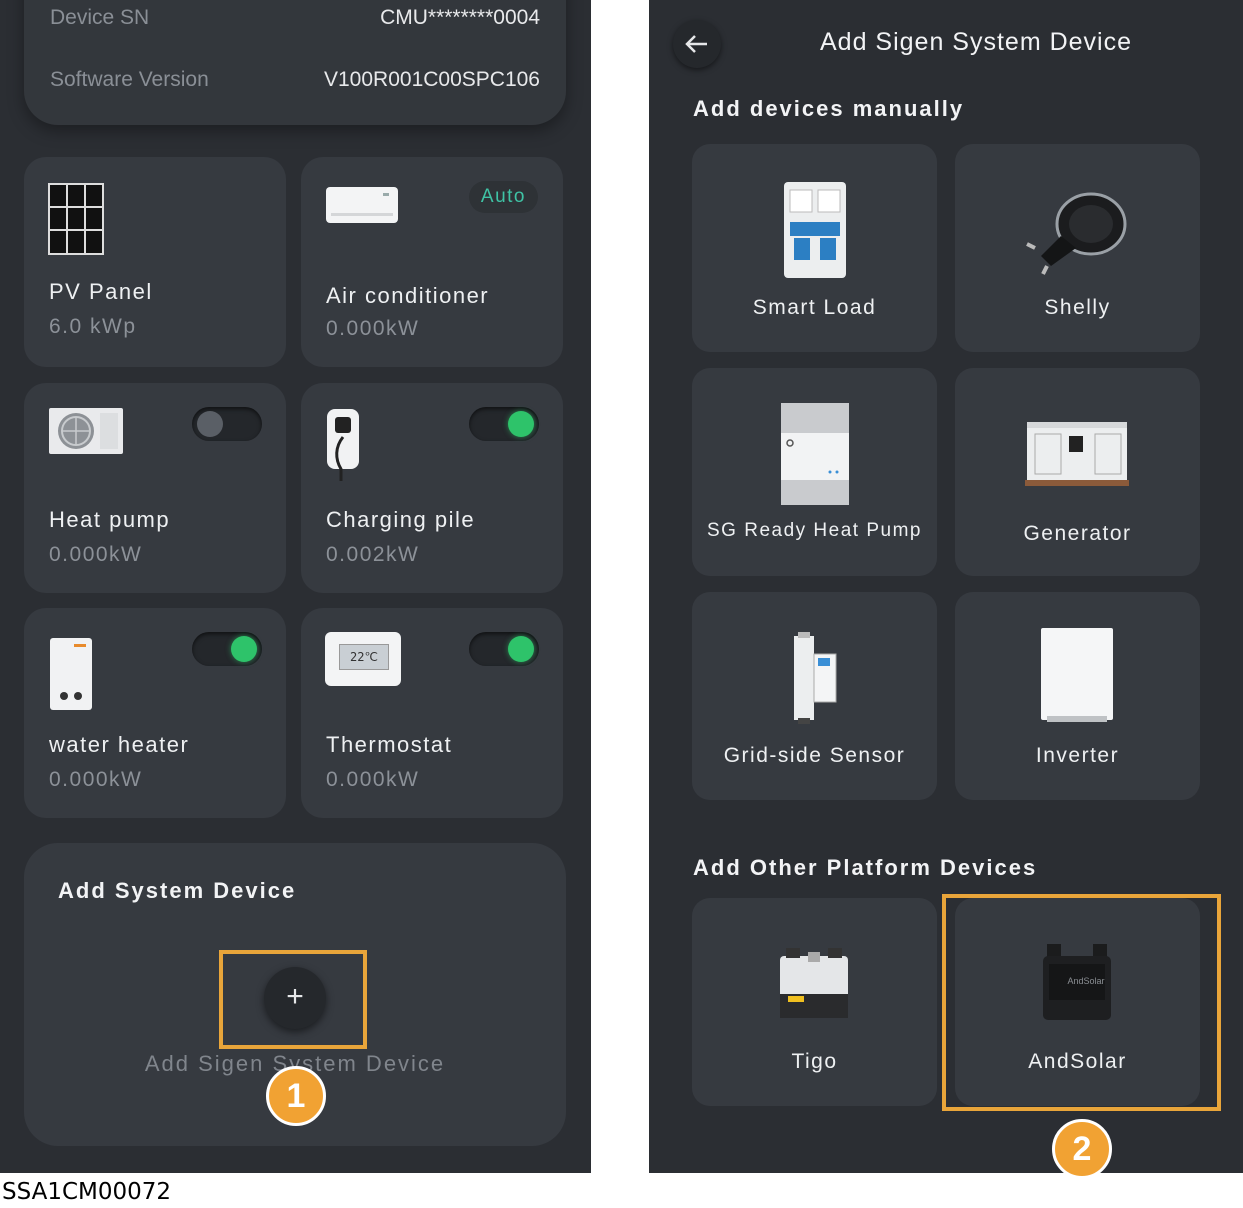  What do you see at coordinates (815, 678) in the screenshot?
I see `grid-sensor-icon` at bounding box center [815, 678].